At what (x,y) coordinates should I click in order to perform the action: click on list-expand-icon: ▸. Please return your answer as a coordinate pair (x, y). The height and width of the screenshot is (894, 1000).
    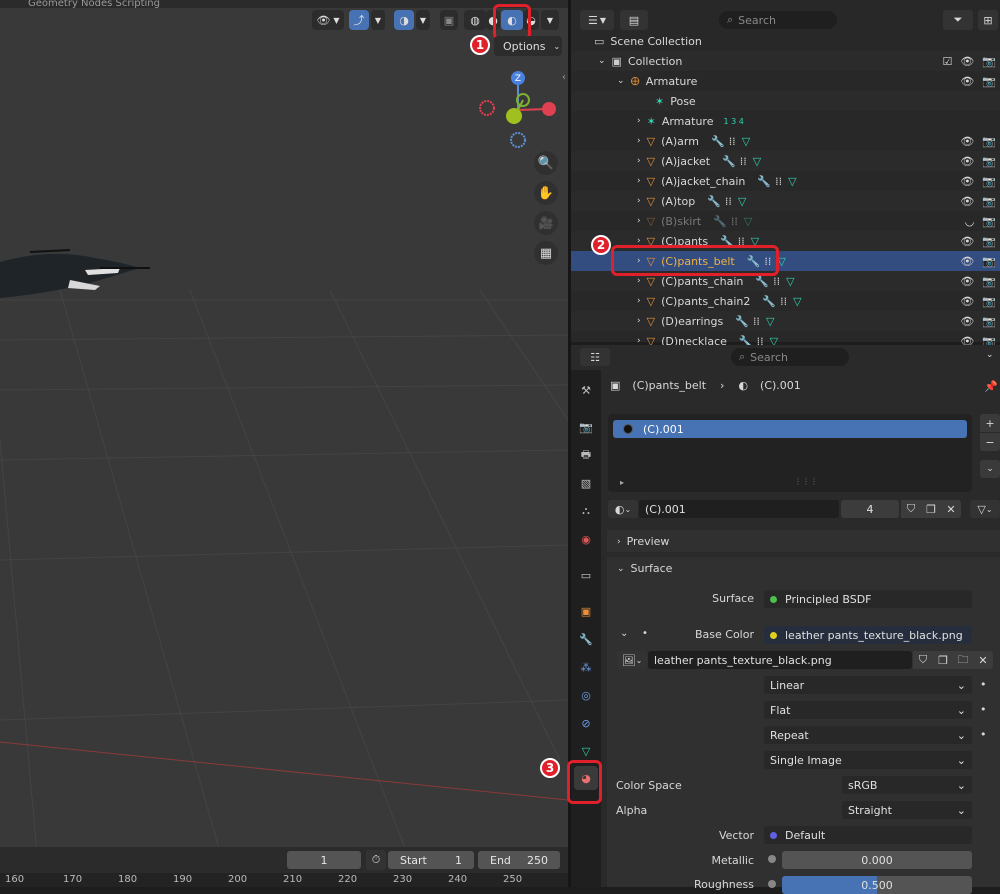
    Looking at the image, I should click on (622, 482).